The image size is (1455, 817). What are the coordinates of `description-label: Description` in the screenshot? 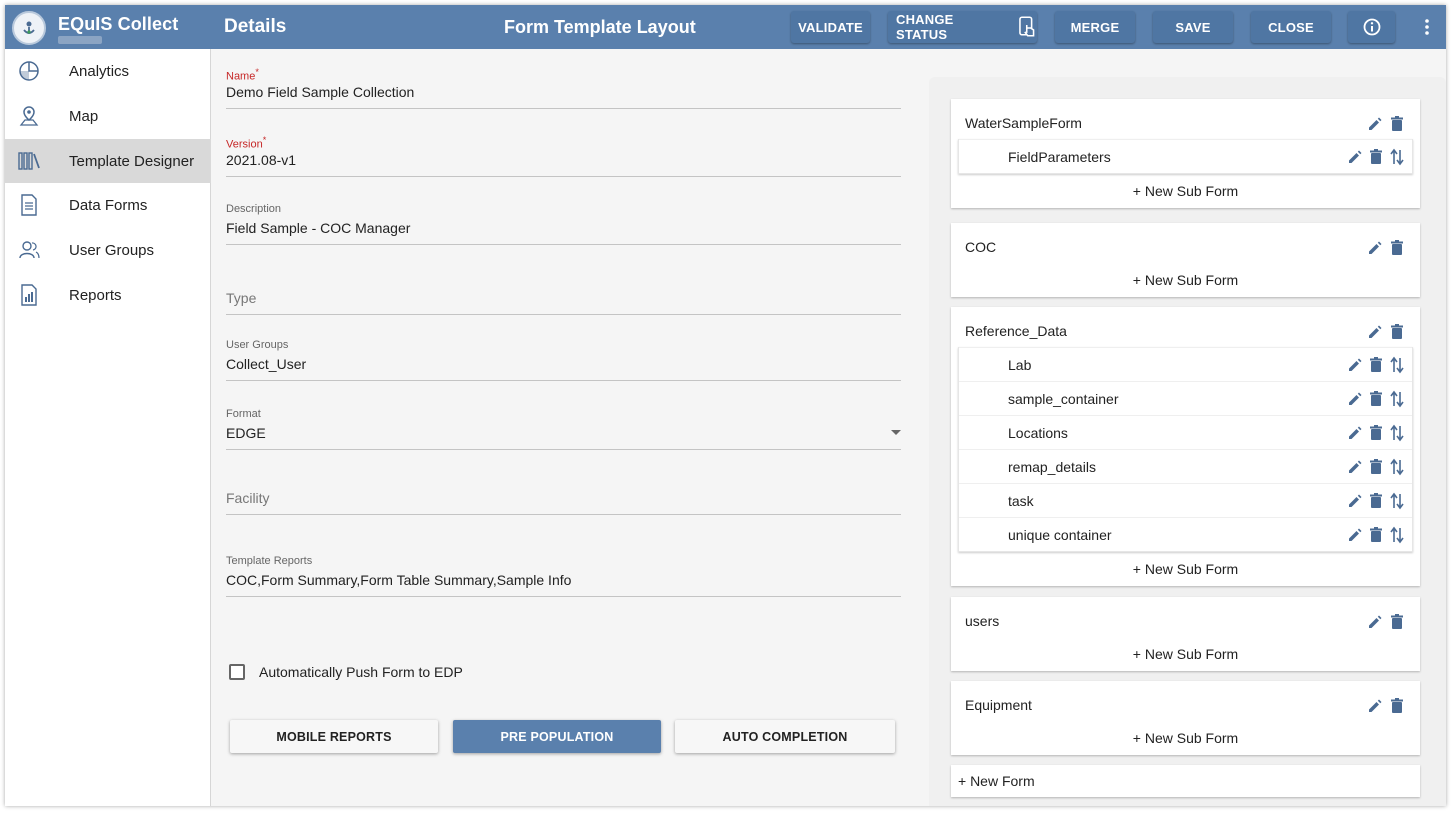 It's located at (254, 209).